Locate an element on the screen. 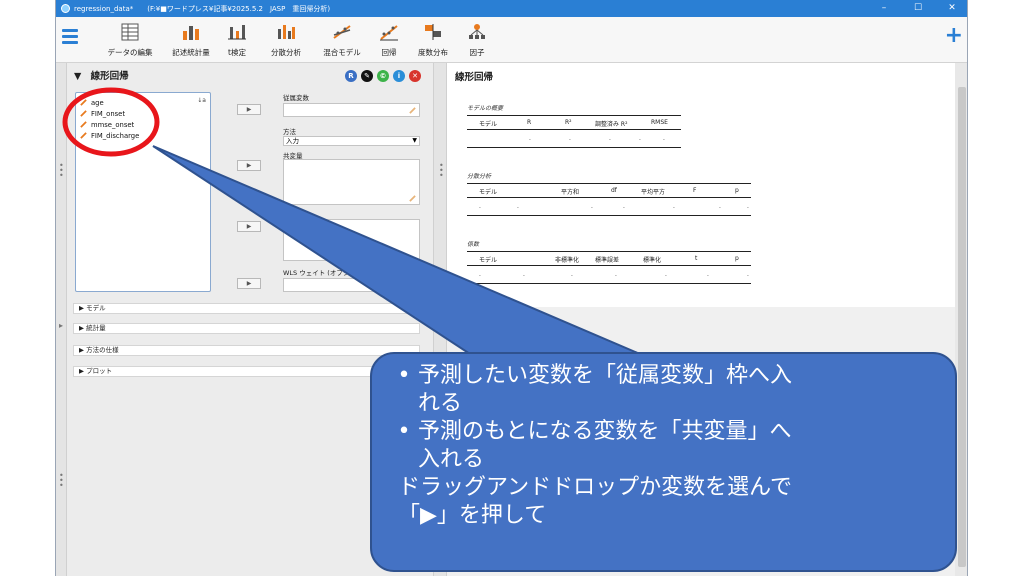  ribbon-ttest-button: t検定 is located at coordinates (237, 40).